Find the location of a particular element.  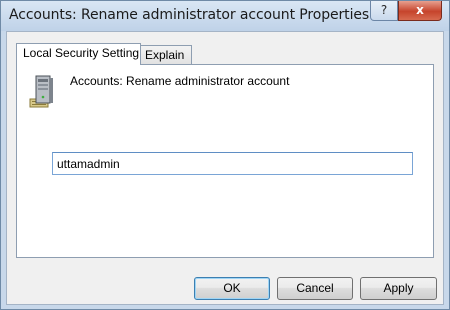

server-computer-icon is located at coordinates (41, 91).